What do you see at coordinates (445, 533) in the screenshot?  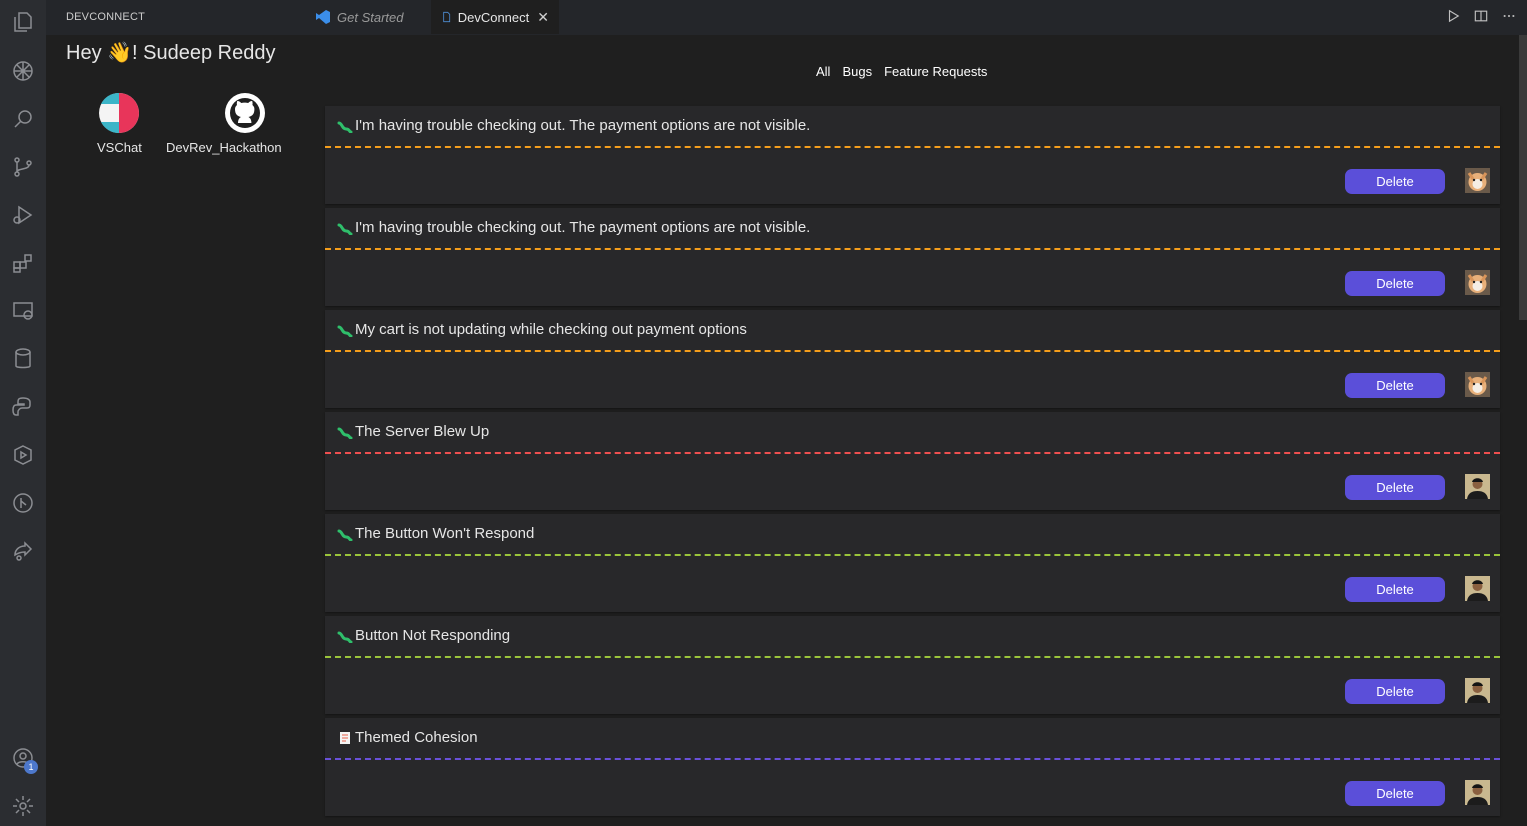 I see `ticket-title-text: The Button Won't Respond` at bounding box center [445, 533].